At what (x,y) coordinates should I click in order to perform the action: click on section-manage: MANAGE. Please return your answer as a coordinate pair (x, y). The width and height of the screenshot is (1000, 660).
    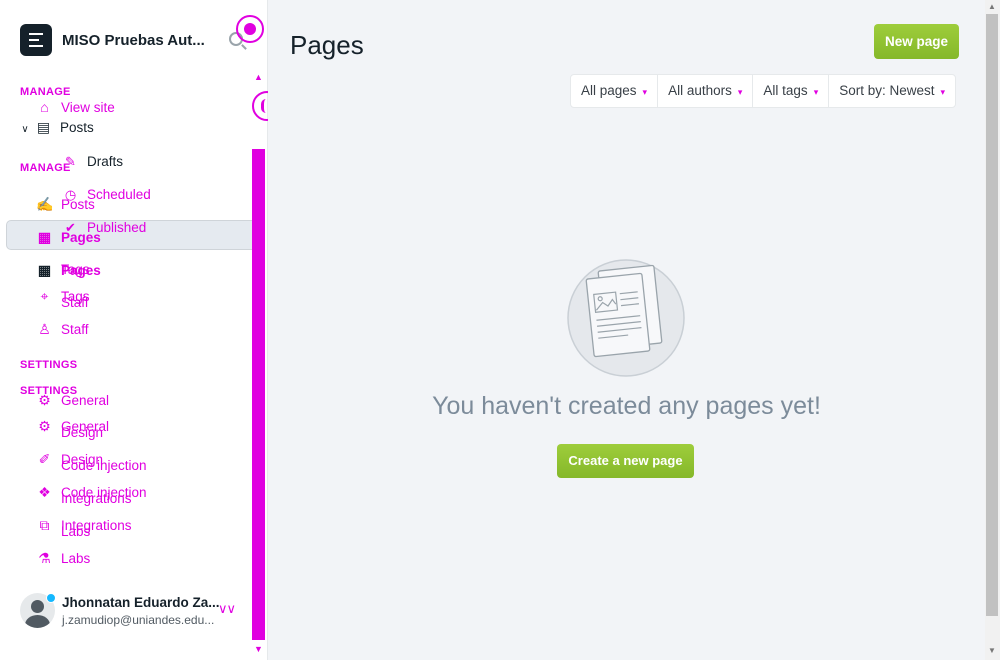
    Looking at the image, I should click on (45, 168).